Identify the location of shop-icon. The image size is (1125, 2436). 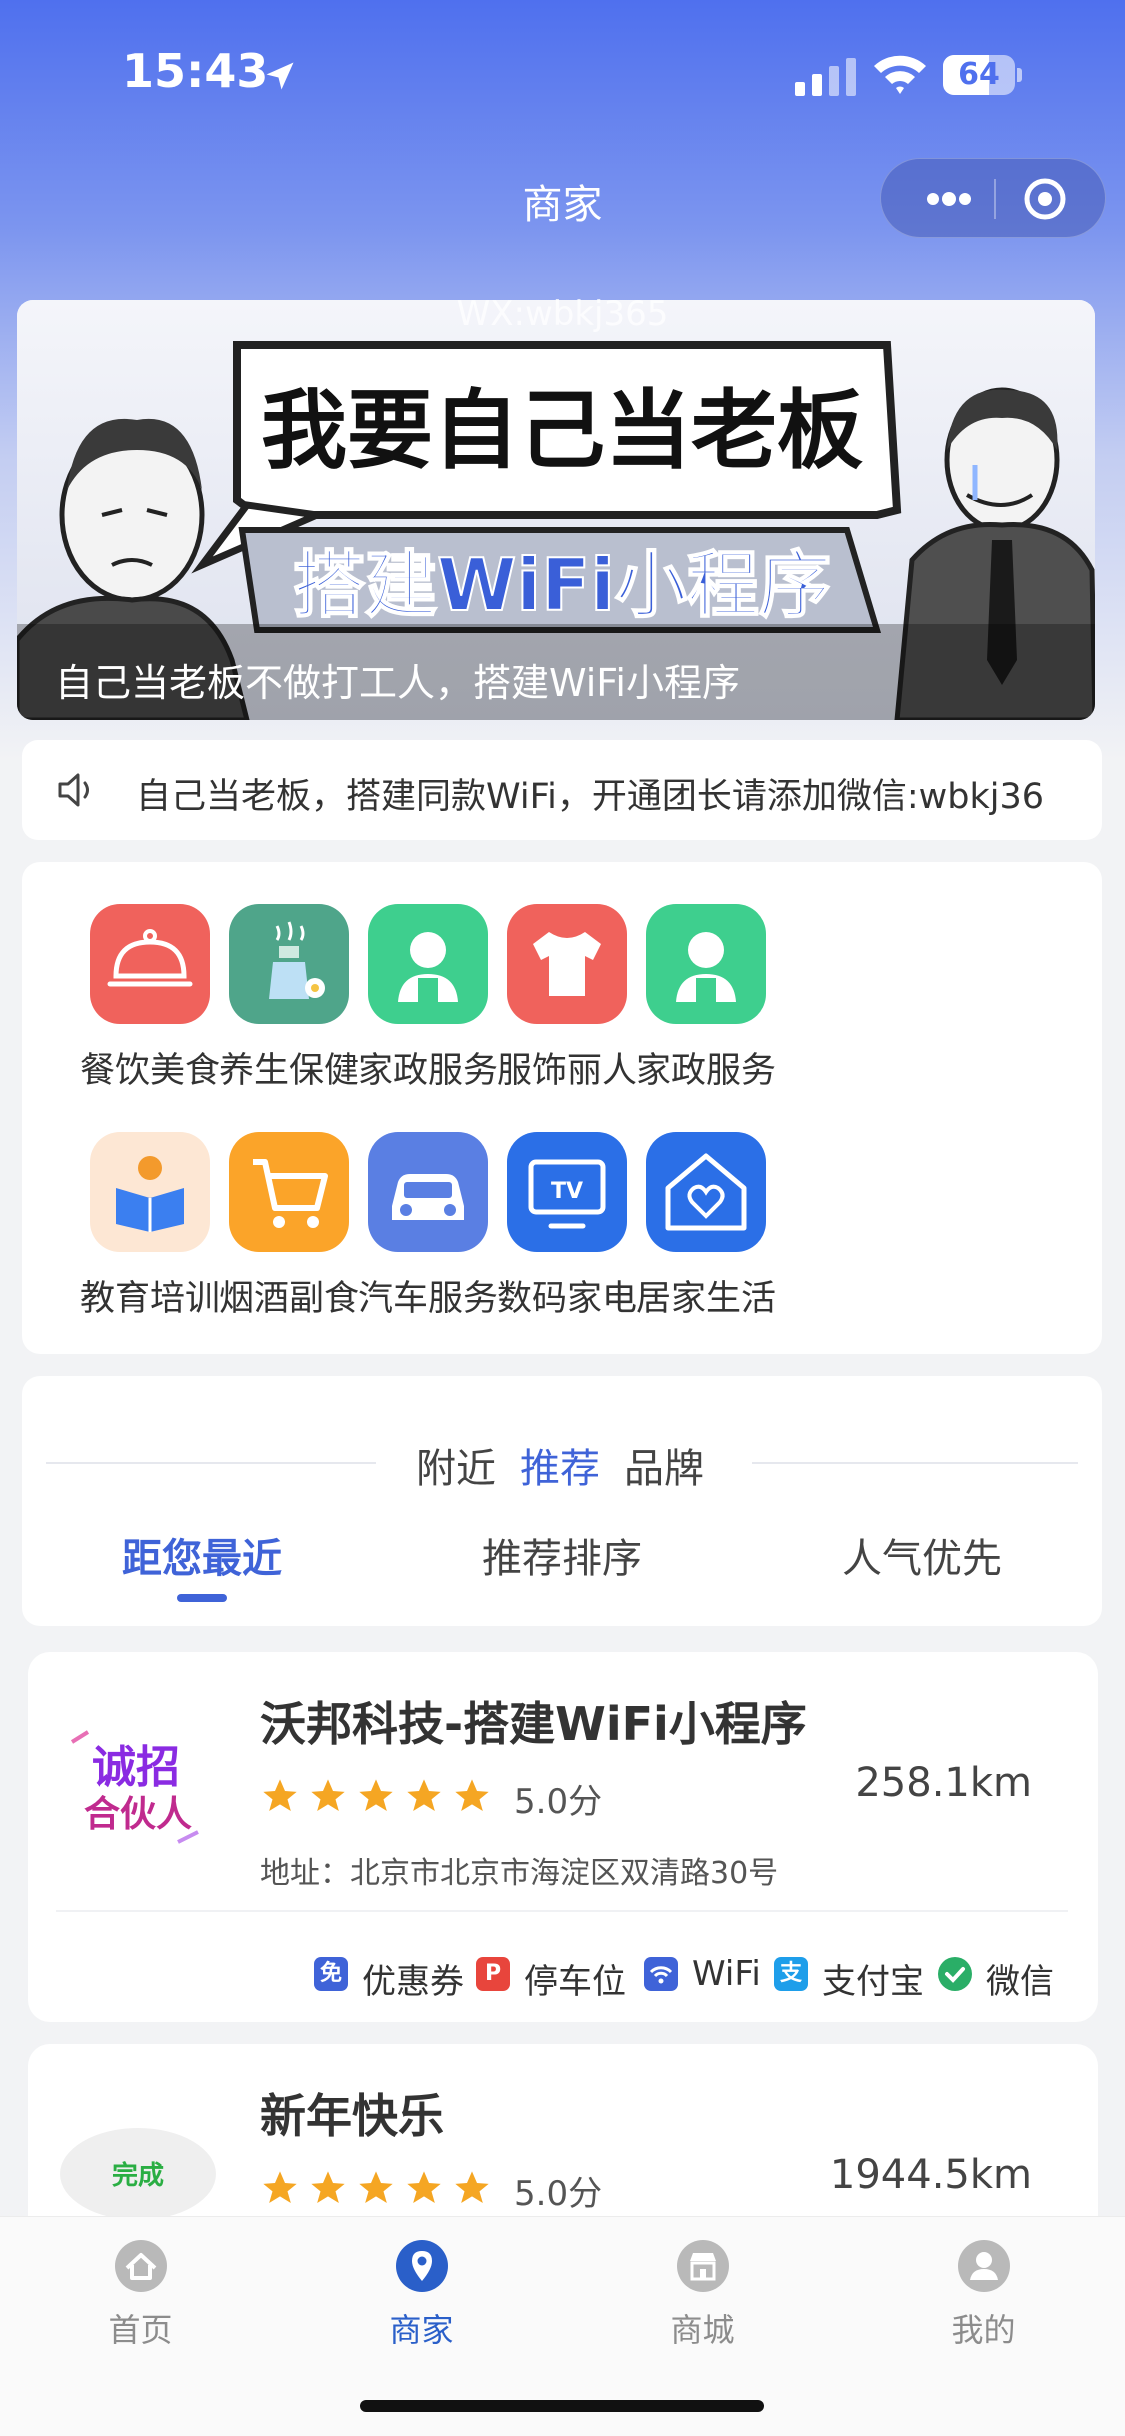
(703, 2266).